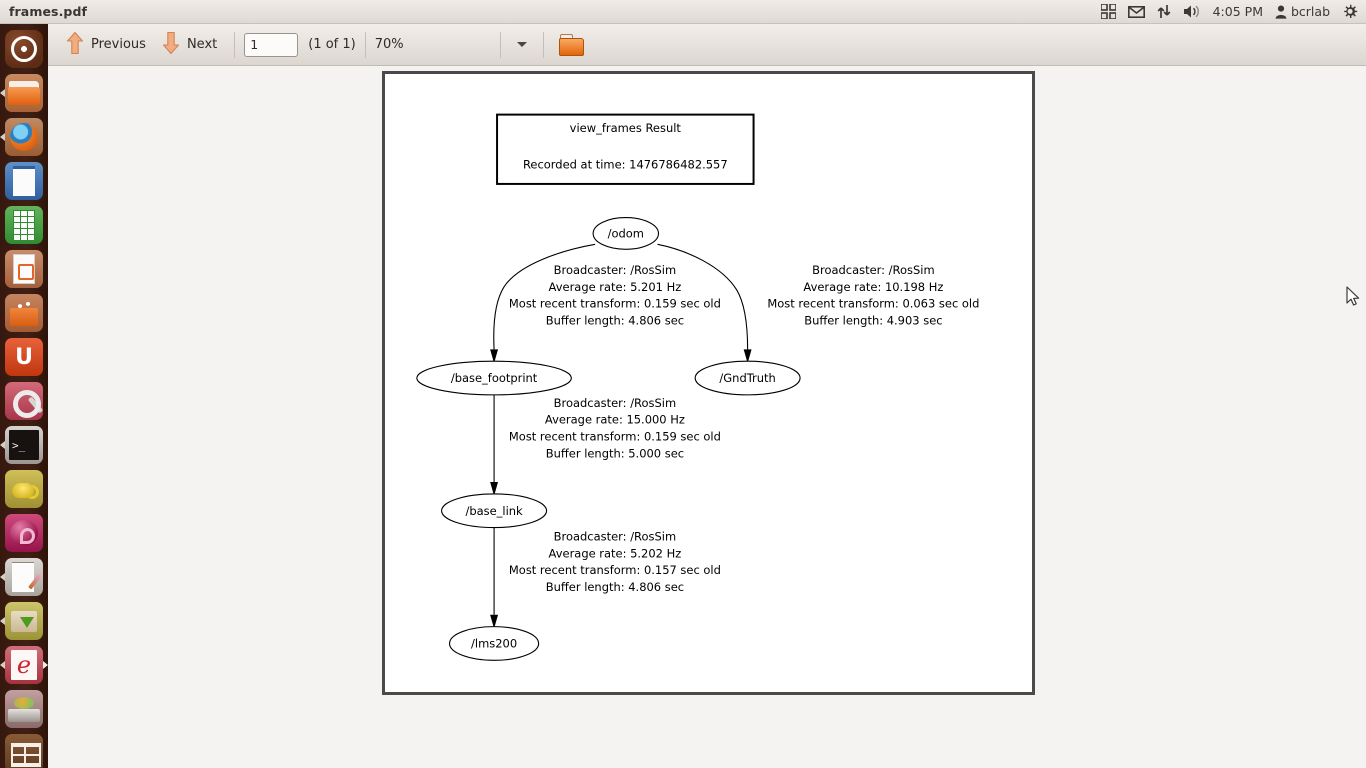  I want to click on software-bag-icon, so click(24, 313).